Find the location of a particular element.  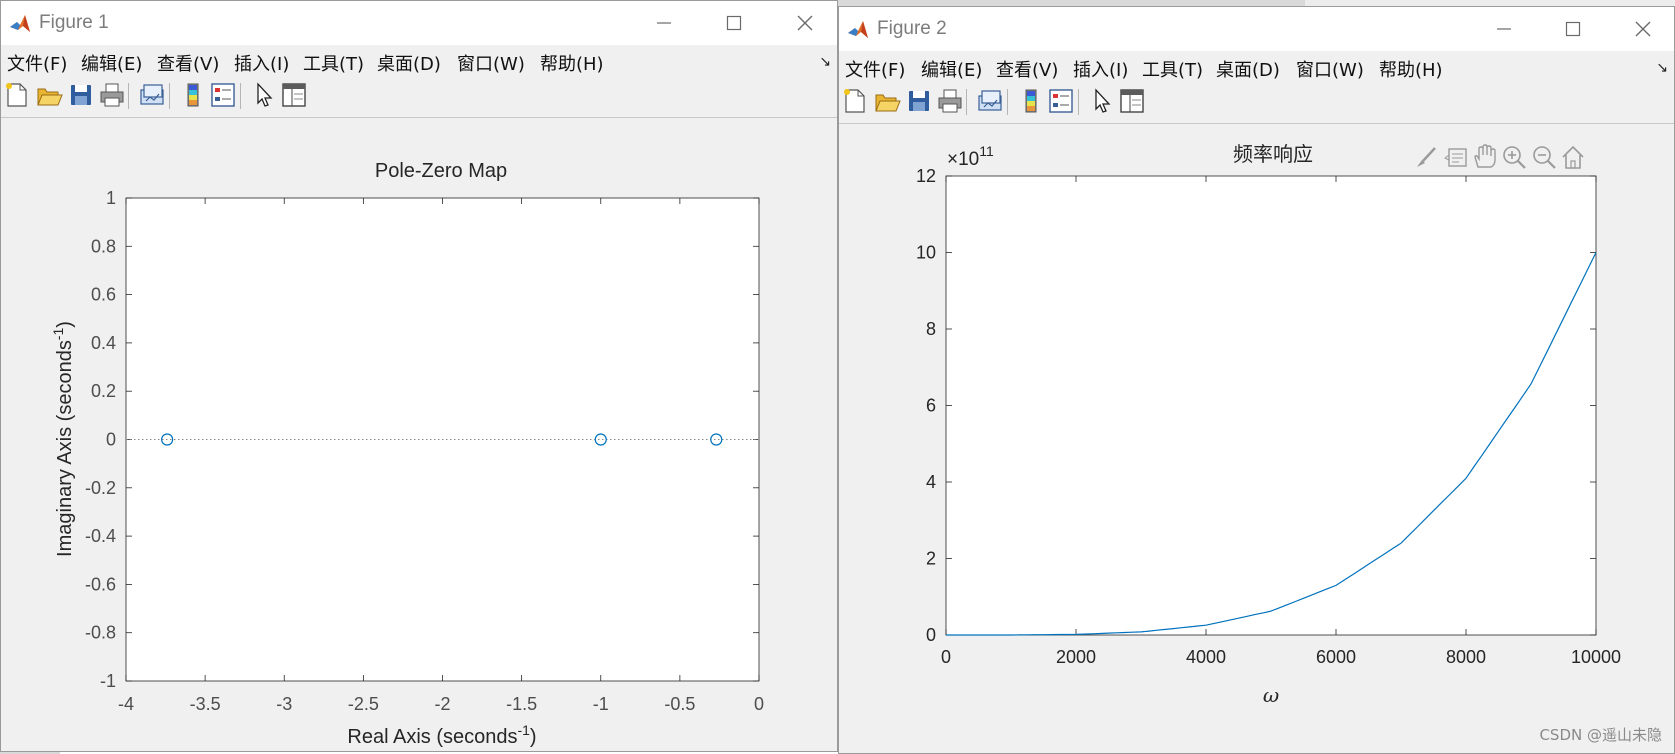

x-tick-label: -1.5 is located at coordinates (521, 704).